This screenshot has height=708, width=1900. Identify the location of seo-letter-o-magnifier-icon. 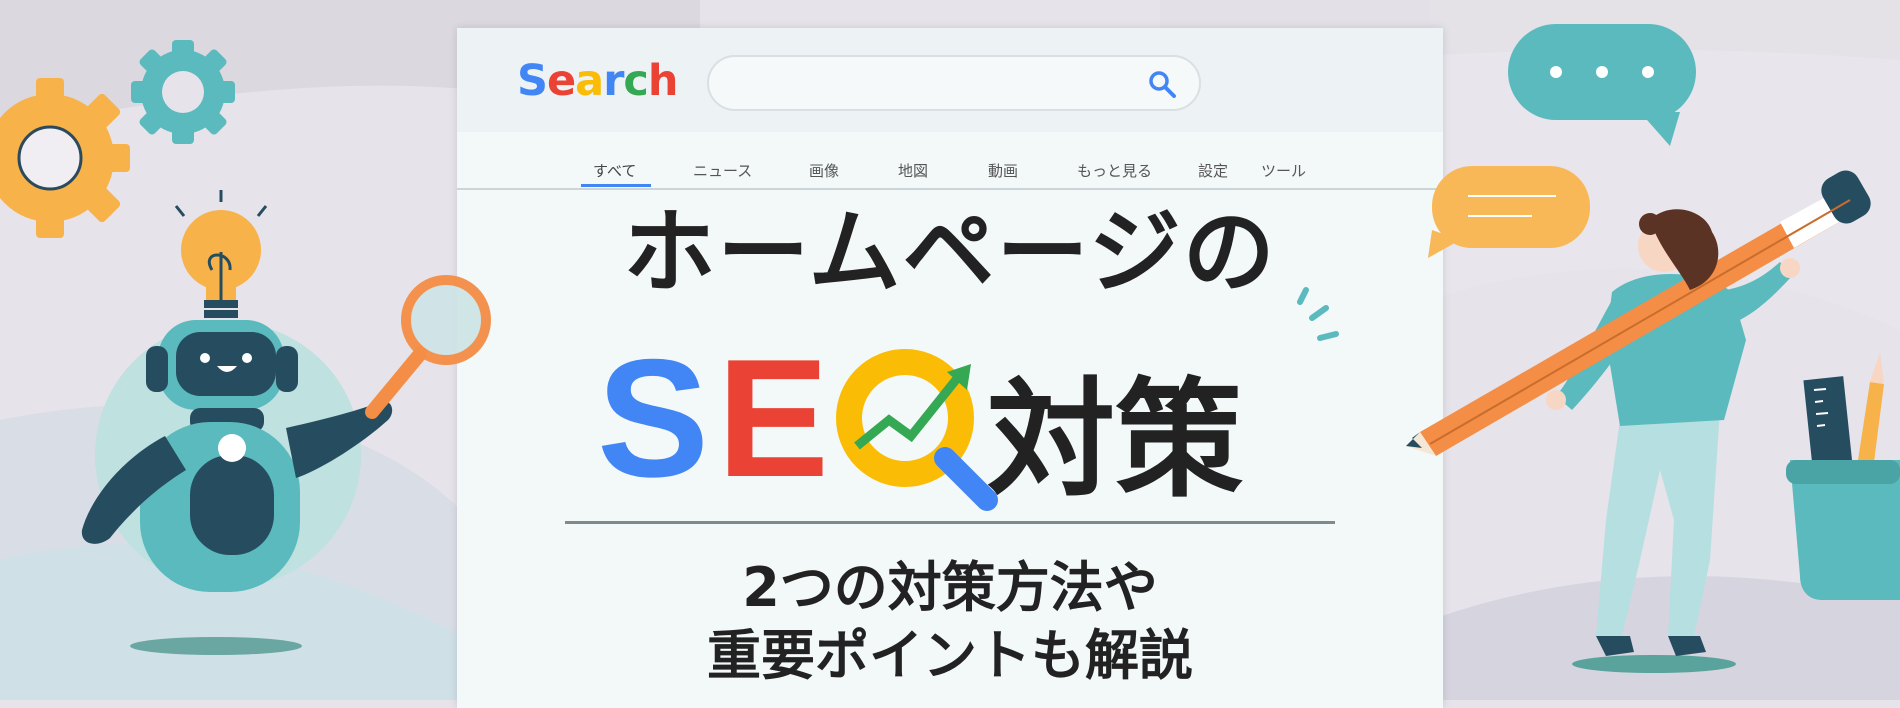
(917, 430).